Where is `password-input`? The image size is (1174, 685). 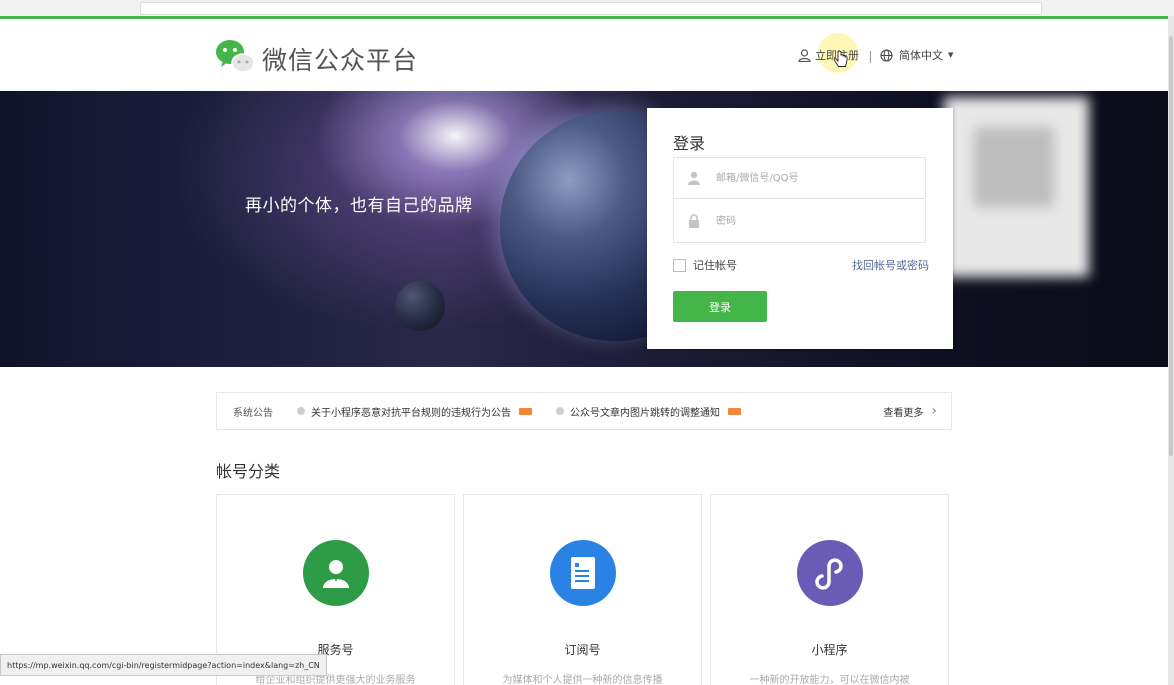
password-input is located at coordinates (811, 221).